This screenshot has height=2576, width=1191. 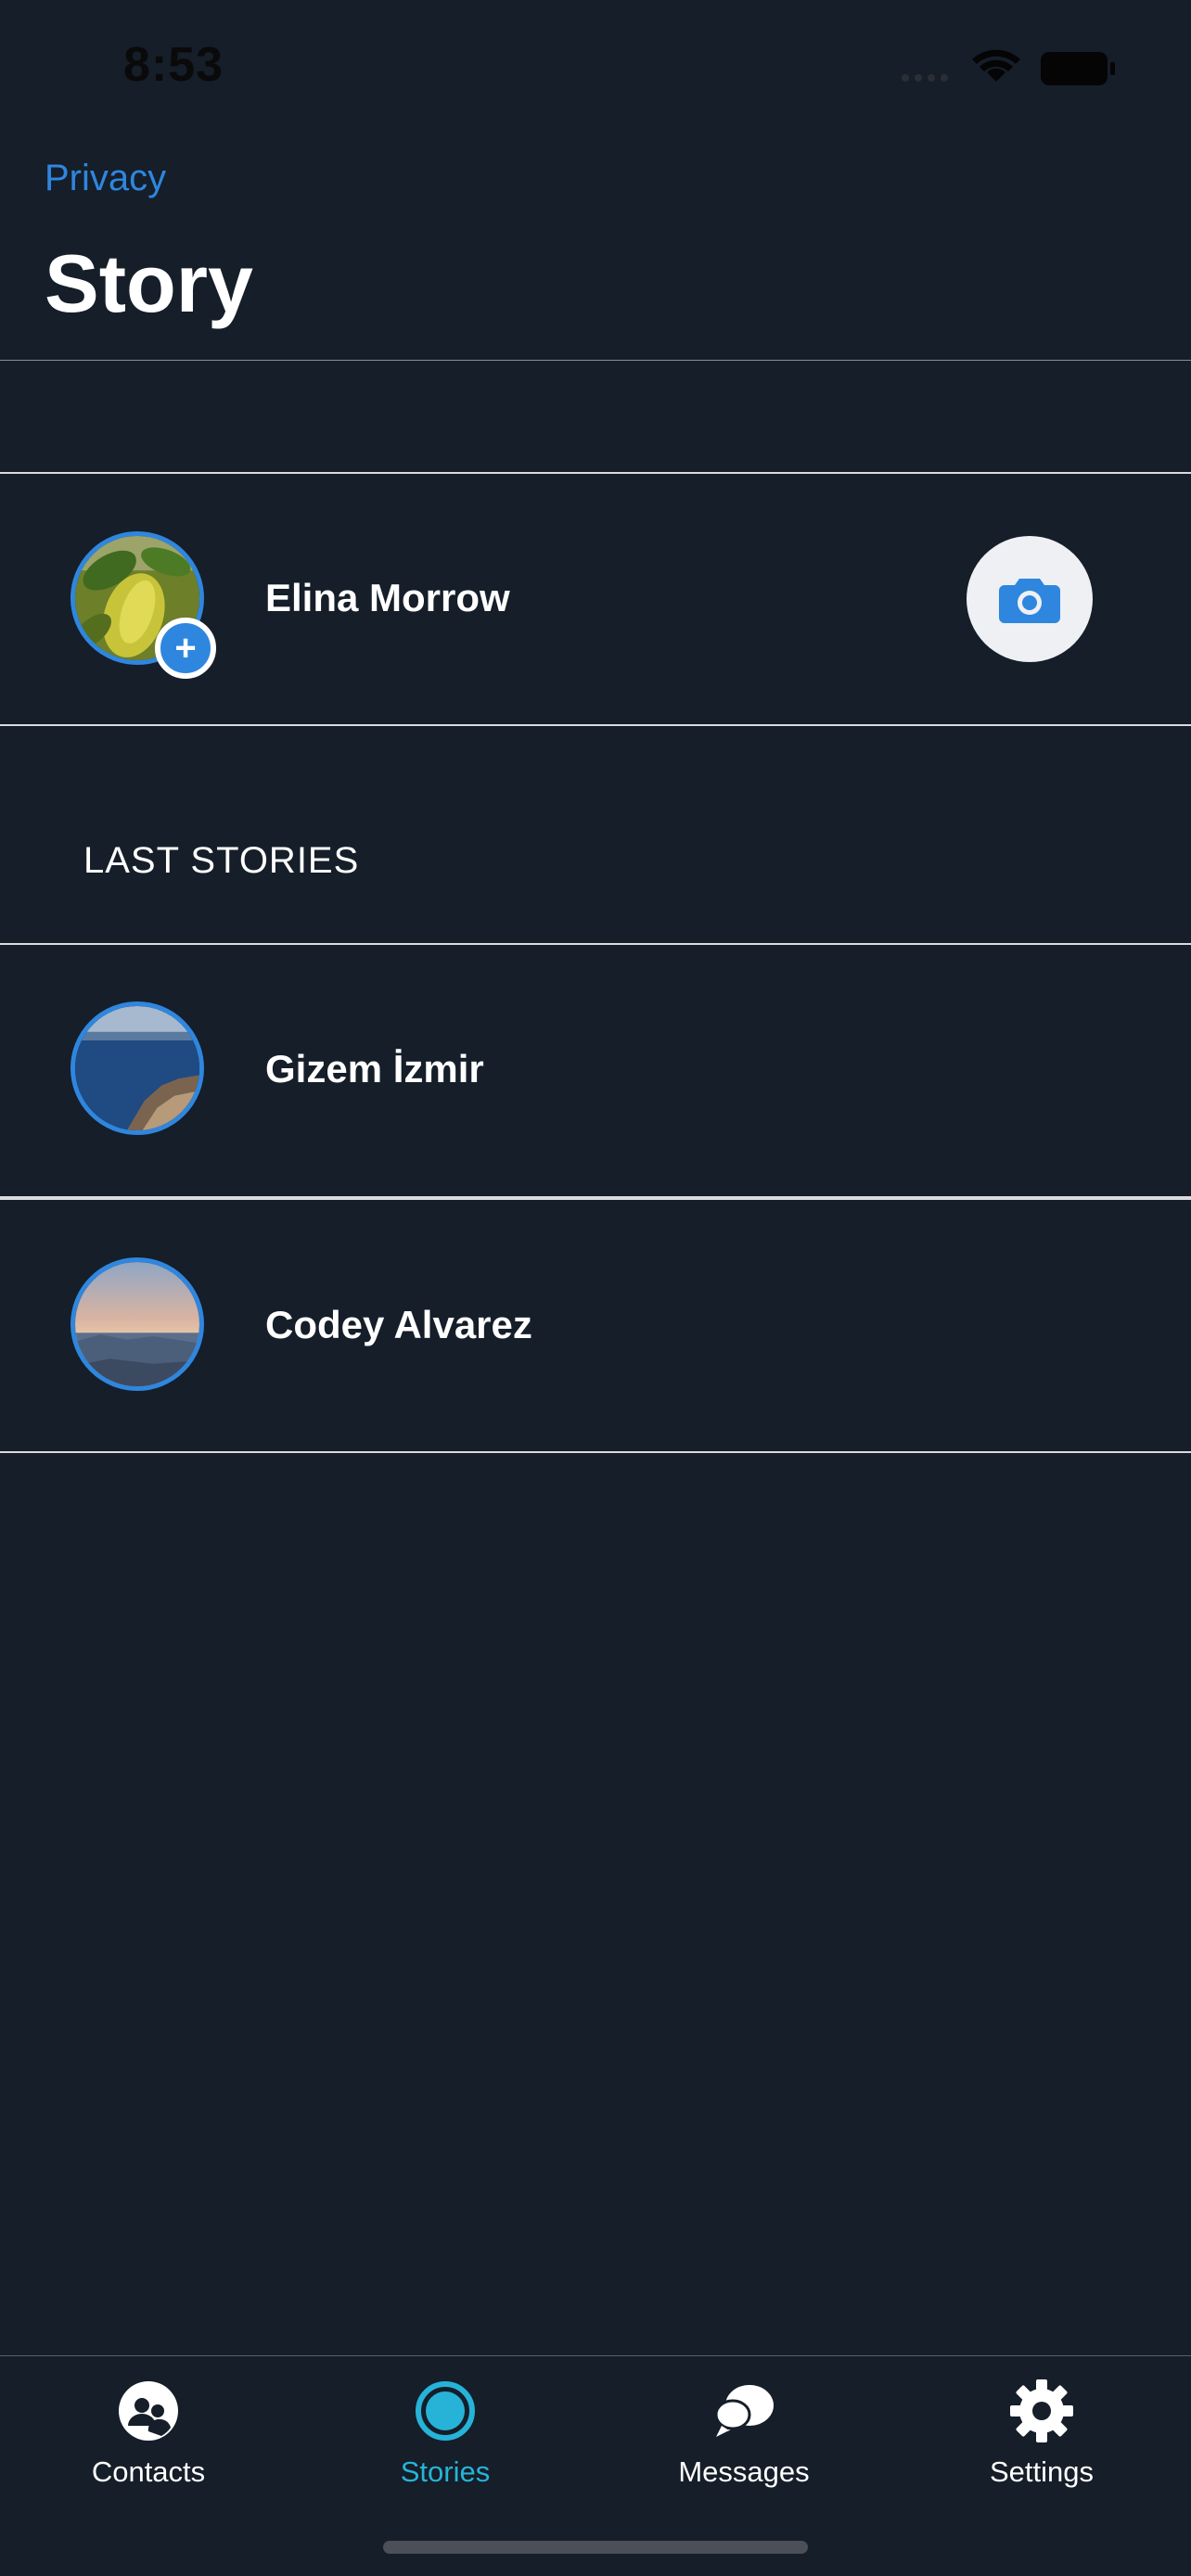 I want to click on battery-icon, so click(x=1078, y=68).